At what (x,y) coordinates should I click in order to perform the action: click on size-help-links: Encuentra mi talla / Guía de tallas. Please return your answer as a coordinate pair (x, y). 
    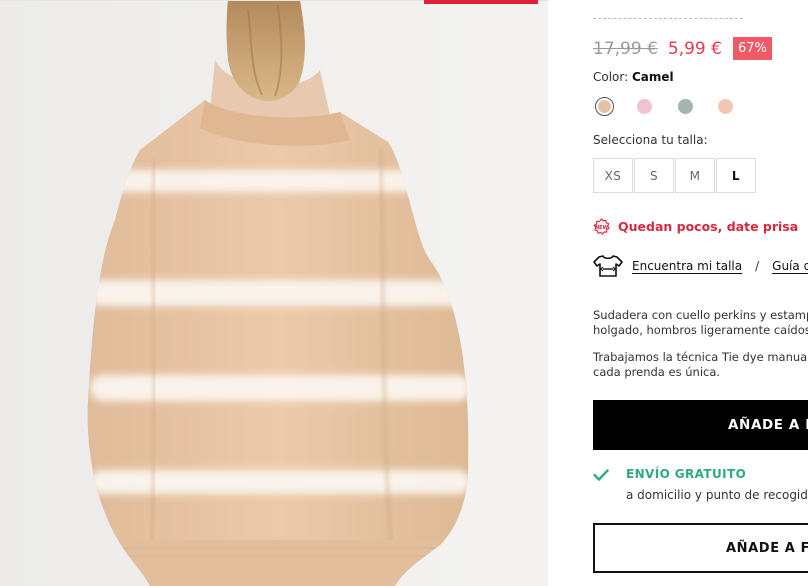
    Looking at the image, I should click on (700, 266).